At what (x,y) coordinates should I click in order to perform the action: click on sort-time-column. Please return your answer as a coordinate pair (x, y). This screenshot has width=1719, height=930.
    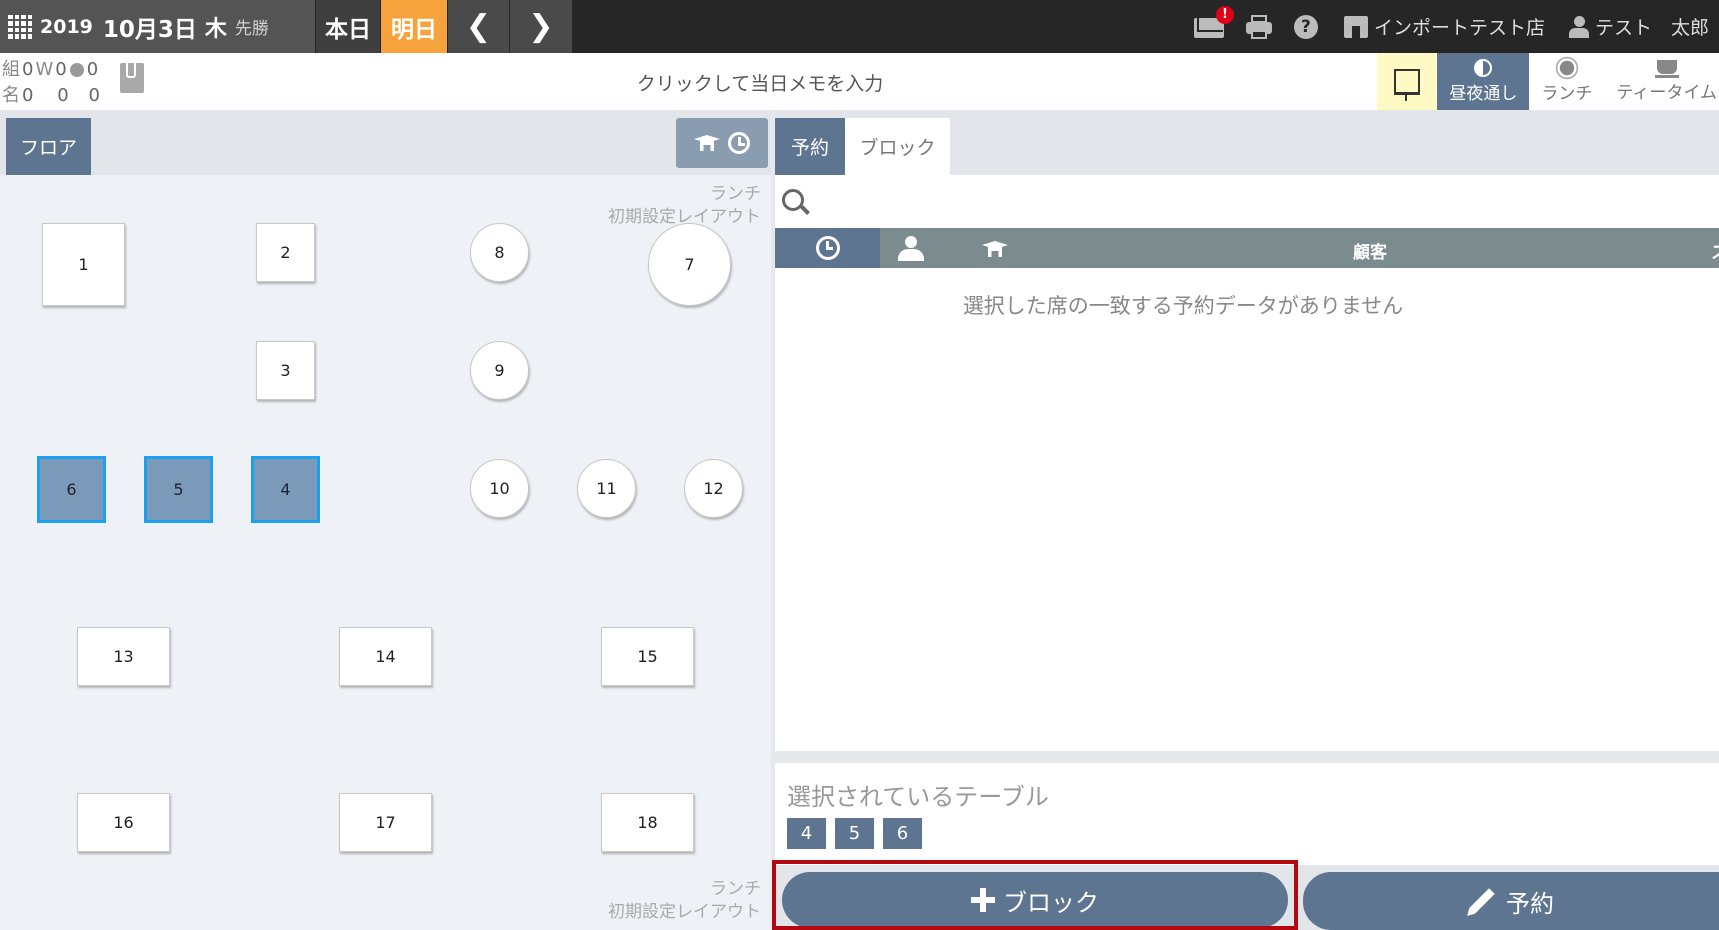
    Looking at the image, I should click on (827, 248).